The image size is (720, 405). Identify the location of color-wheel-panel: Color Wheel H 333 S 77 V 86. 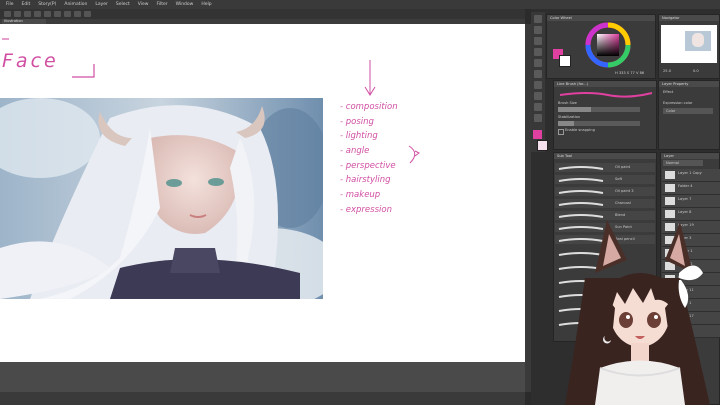
(601, 46).